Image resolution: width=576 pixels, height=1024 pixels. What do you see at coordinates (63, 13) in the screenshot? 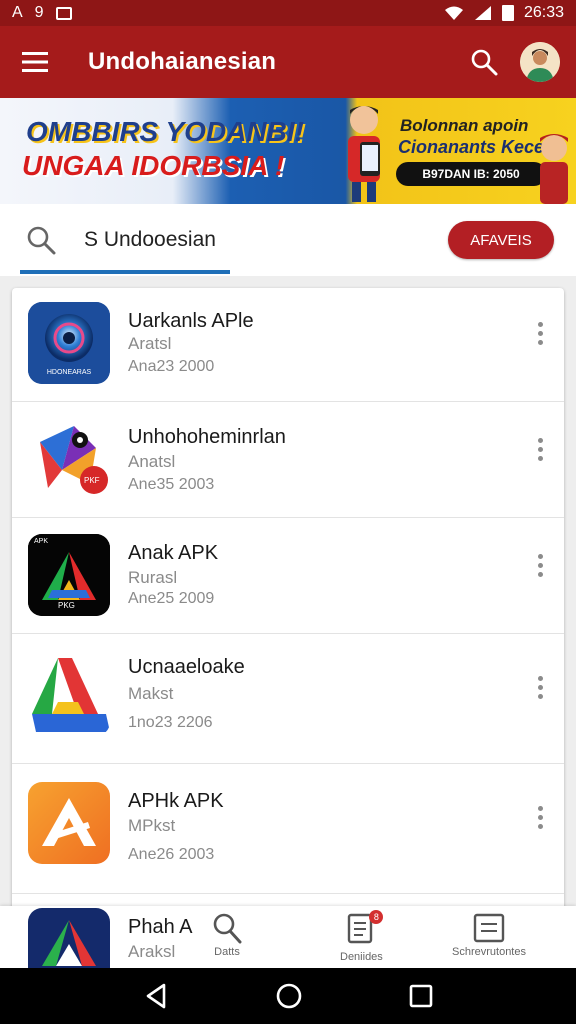
I see `notification-icon` at bounding box center [63, 13].